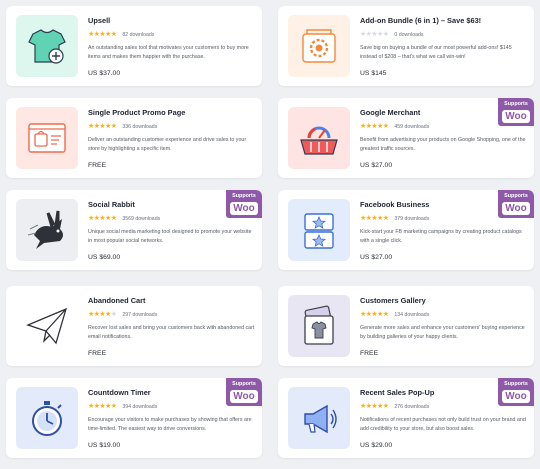 This screenshot has height=469, width=540. Describe the element at coordinates (163, 20) in the screenshot. I see `product-title: Upsell` at that location.